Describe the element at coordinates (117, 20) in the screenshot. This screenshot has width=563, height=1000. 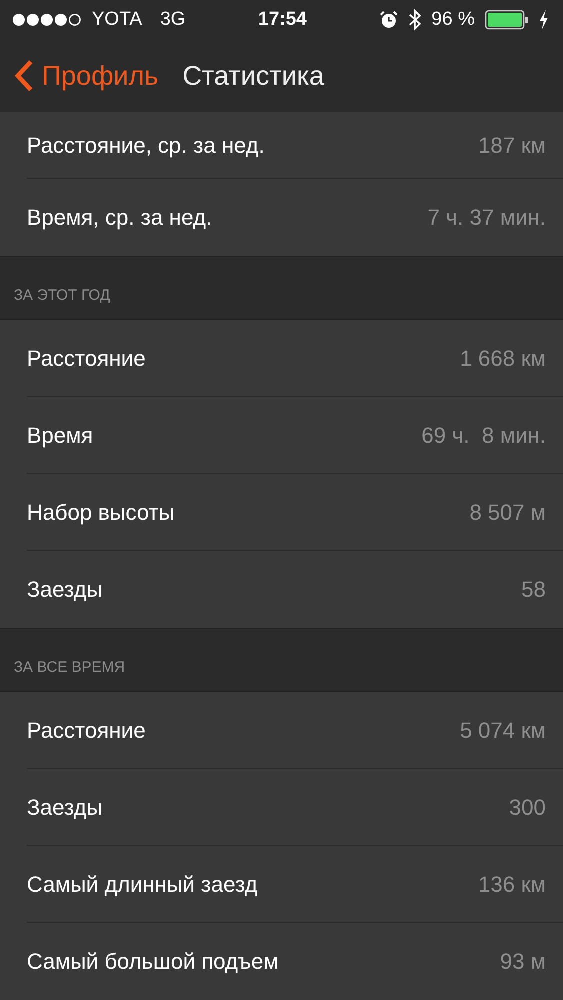
I see `carrier-name: YOTA` at that location.